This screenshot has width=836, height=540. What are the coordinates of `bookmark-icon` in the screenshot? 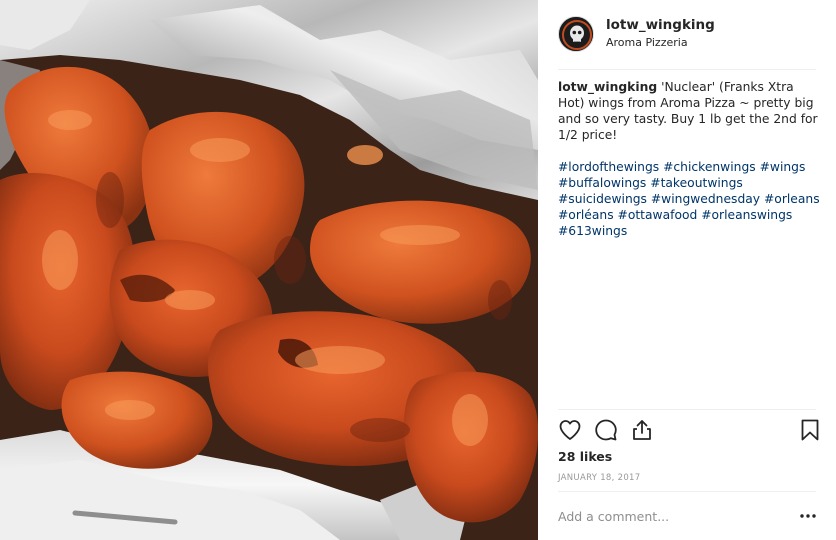 It's located at (810, 430).